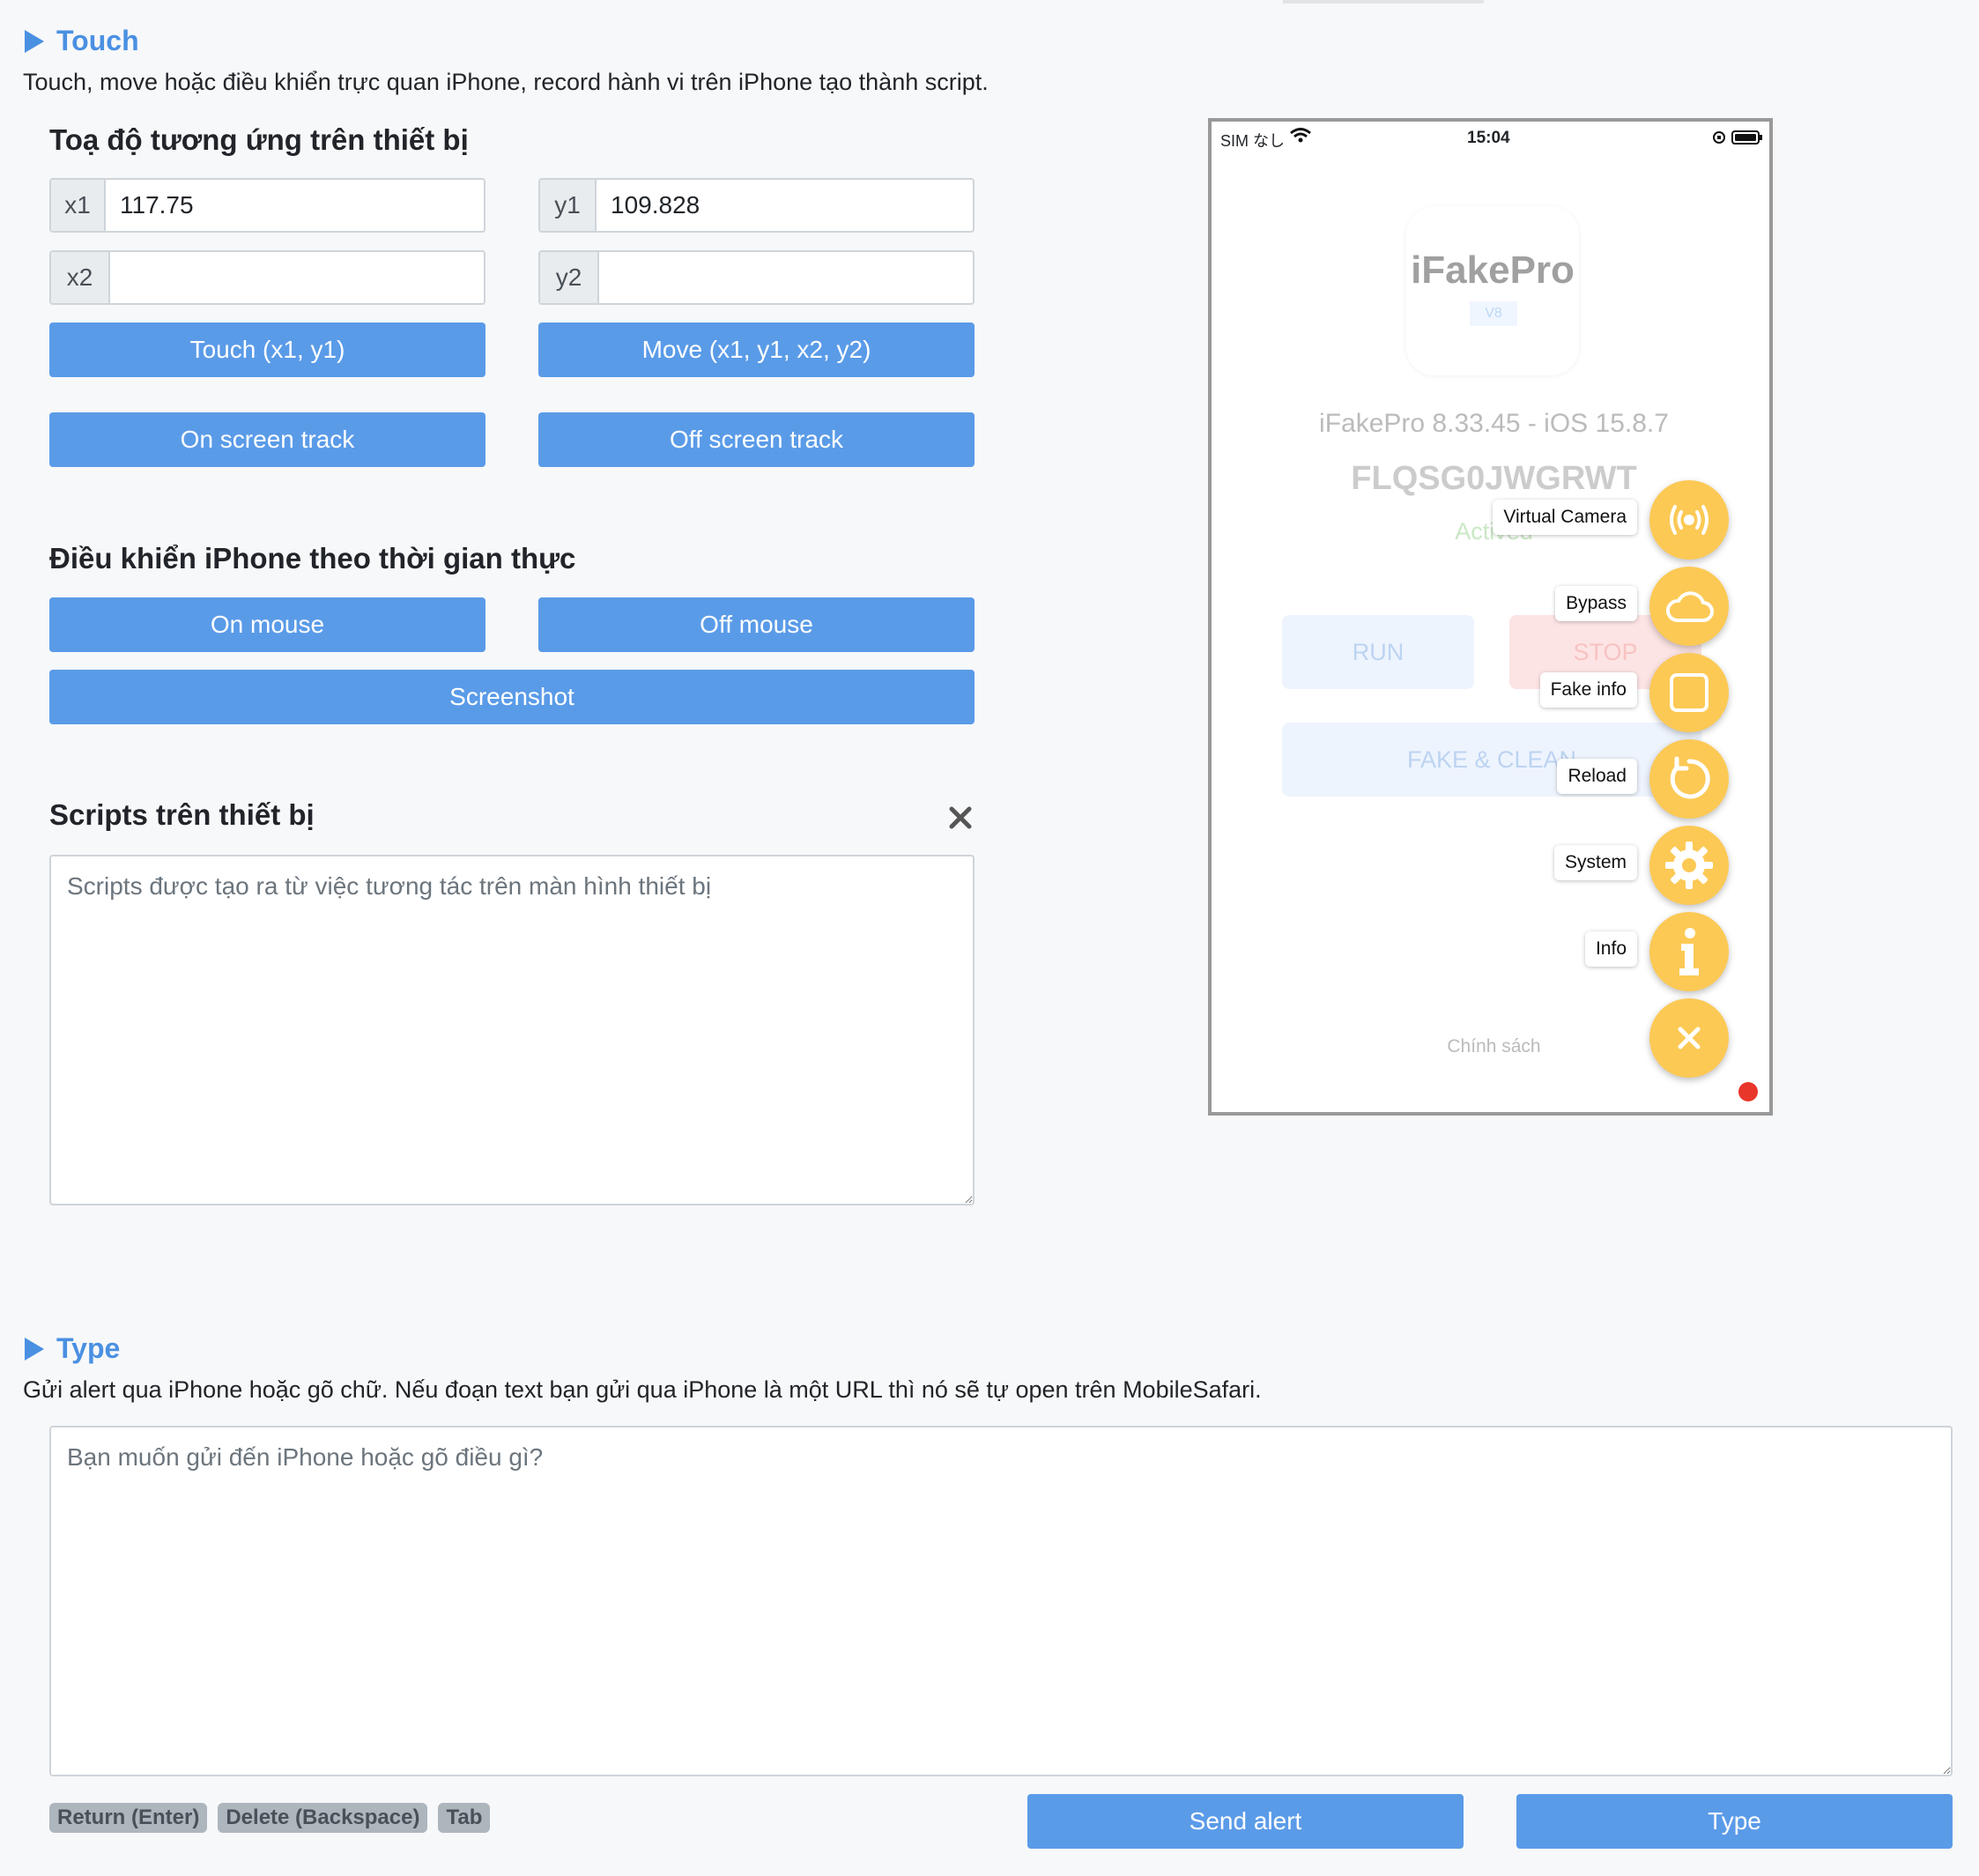 This screenshot has height=1876, width=1979. I want to click on menu-label-bypass: Bypass, so click(1596, 603).